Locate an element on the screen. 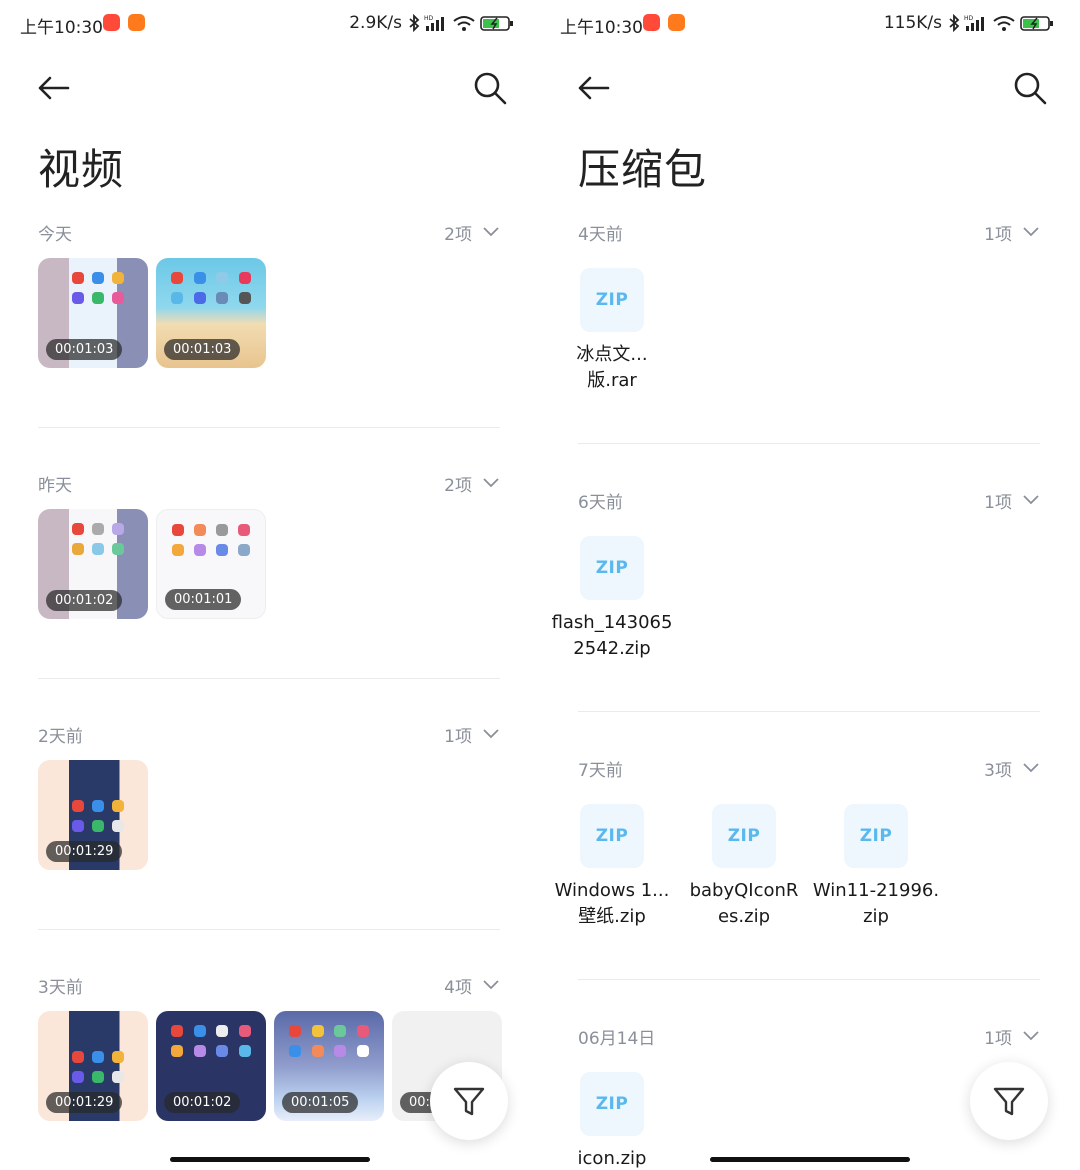 The width and height of the screenshot is (1080, 1170). video-duration: 00:01:29 is located at coordinates (84, 1102).